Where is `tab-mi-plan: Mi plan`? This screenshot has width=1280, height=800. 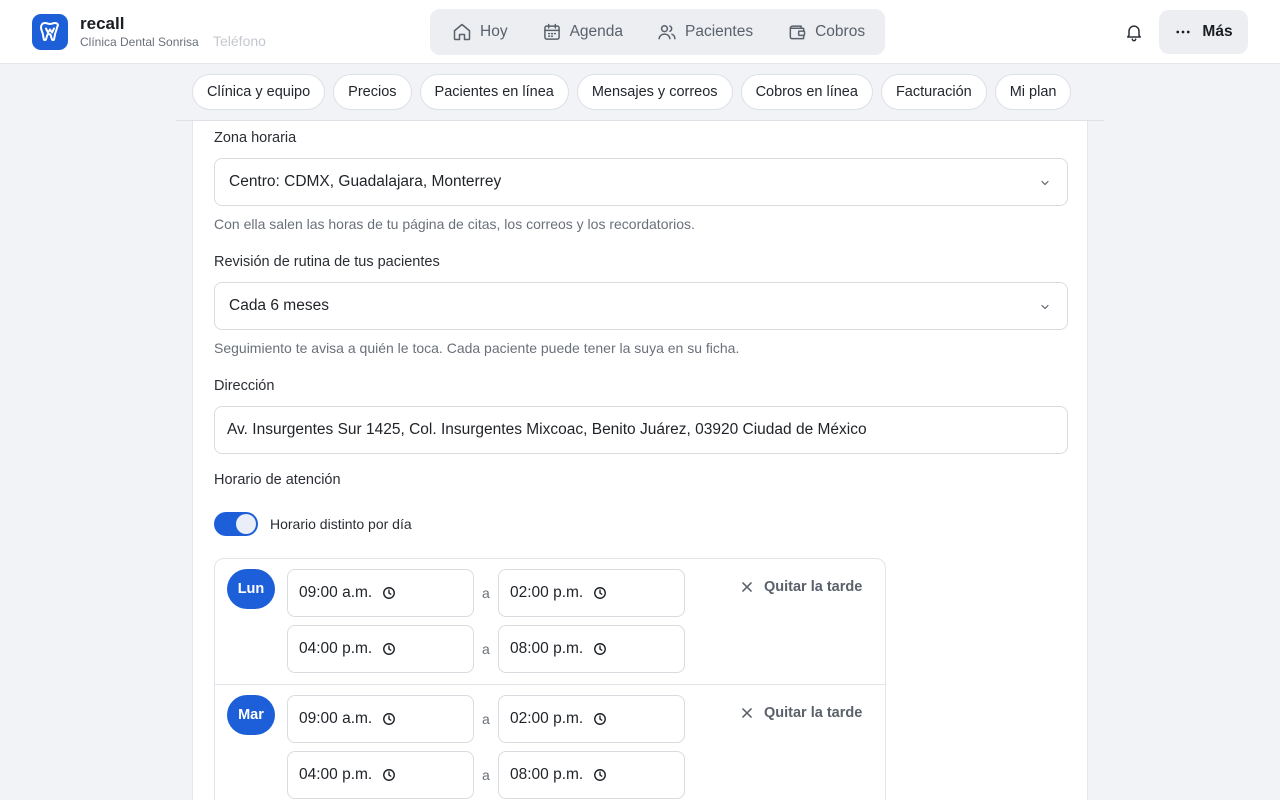 tab-mi-plan: Mi plan is located at coordinates (1033, 92).